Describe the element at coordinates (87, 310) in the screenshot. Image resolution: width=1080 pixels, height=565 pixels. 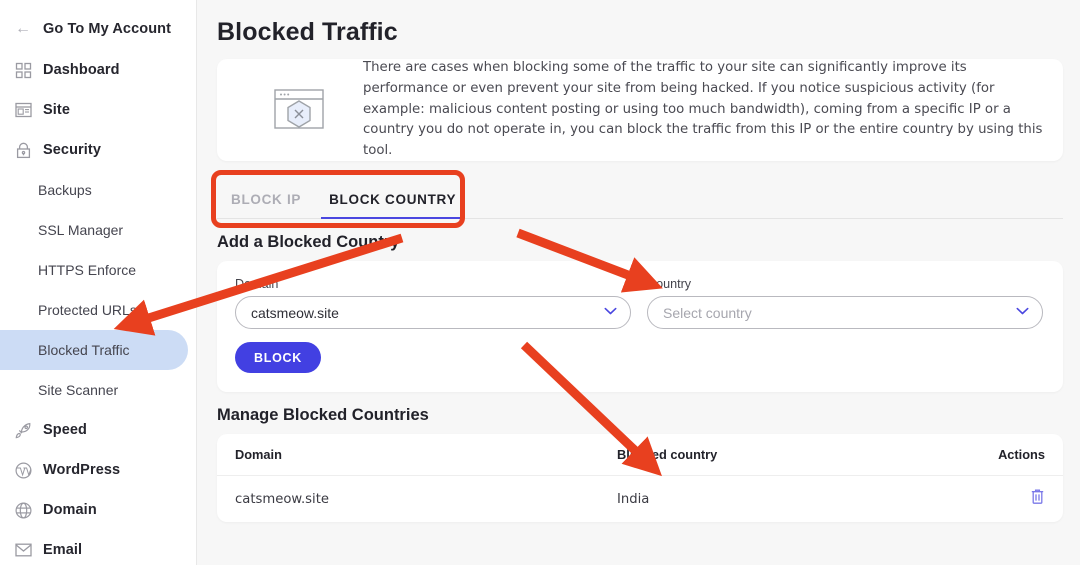
I see `sidebar-item-label: Protected URLs` at that location.